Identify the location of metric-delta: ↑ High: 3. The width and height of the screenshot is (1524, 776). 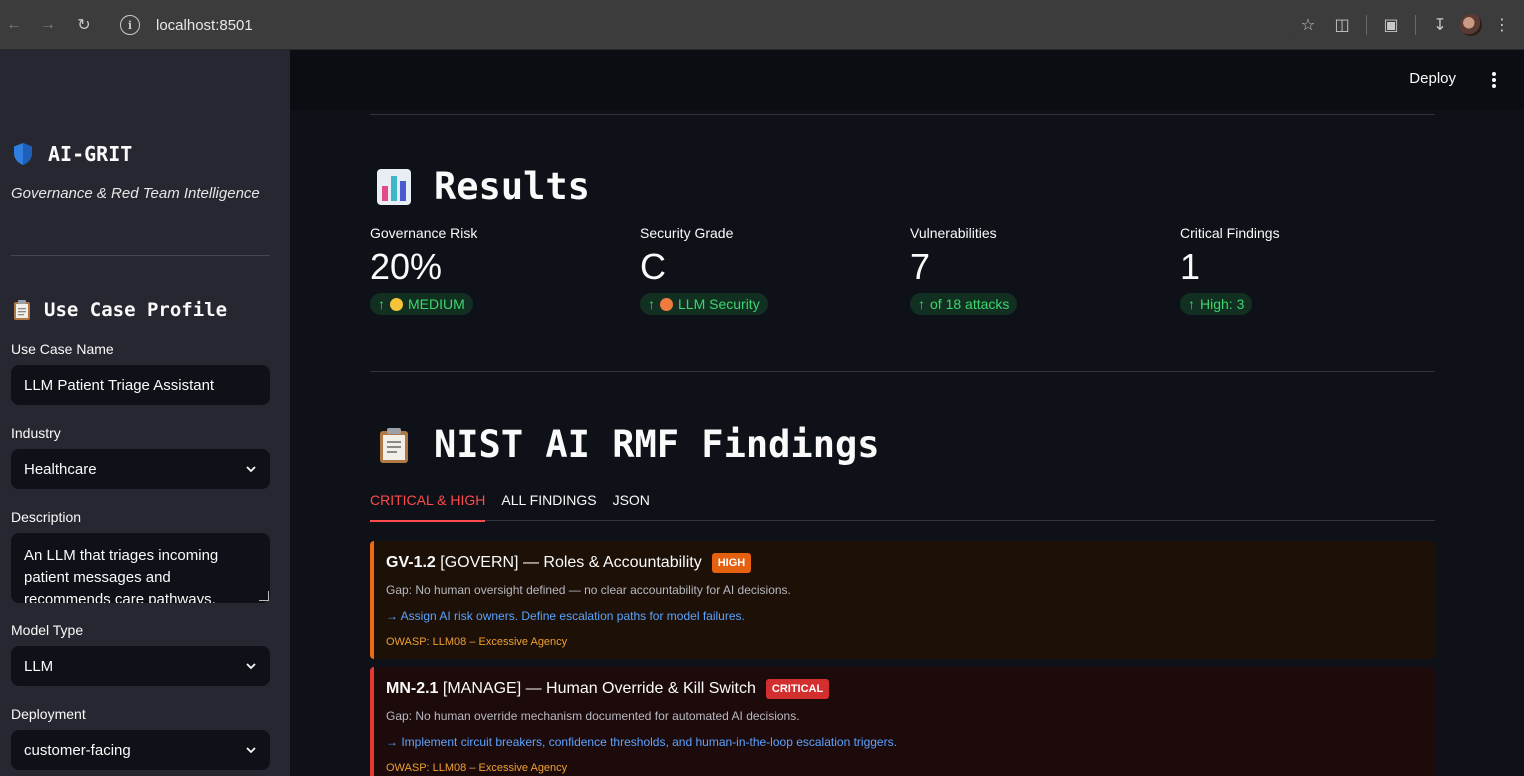
(1216, 304).